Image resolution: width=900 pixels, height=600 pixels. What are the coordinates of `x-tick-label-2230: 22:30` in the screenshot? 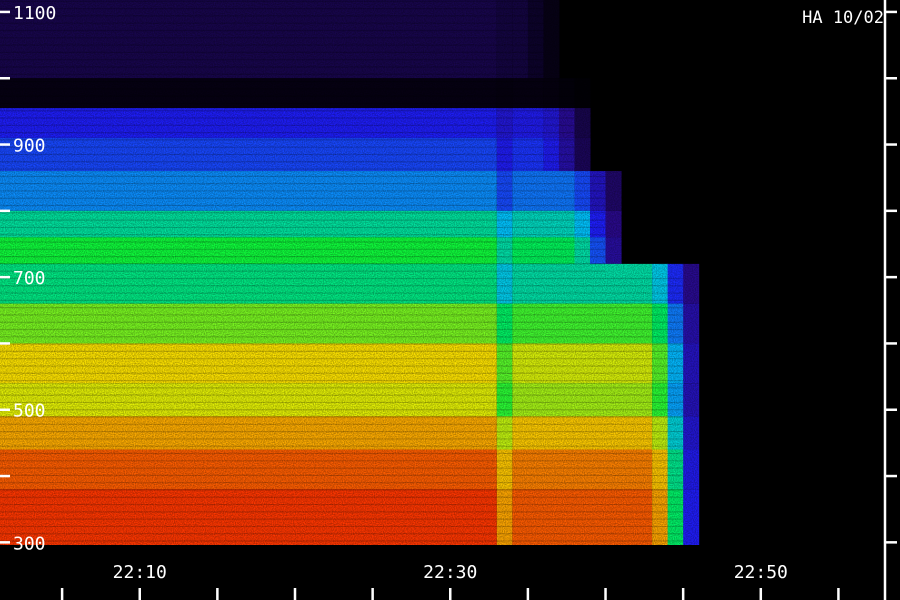 It's located at (450, 572).